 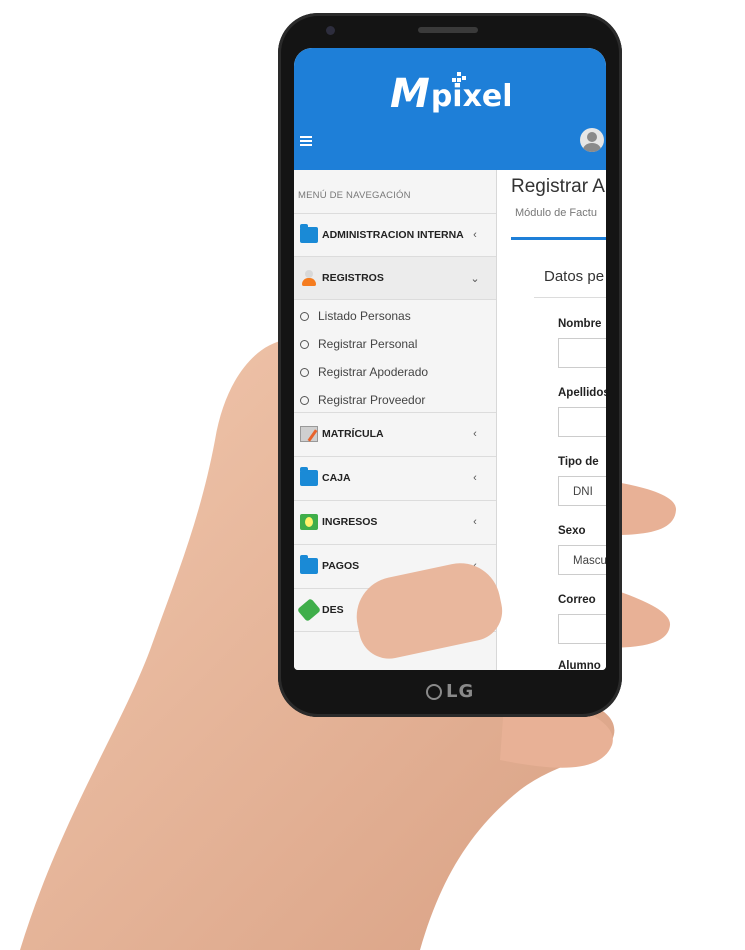 I want to click on sidebar-item-administracion: ADMINISTRACION INTERNA ‹, so click(x=395, y=234).